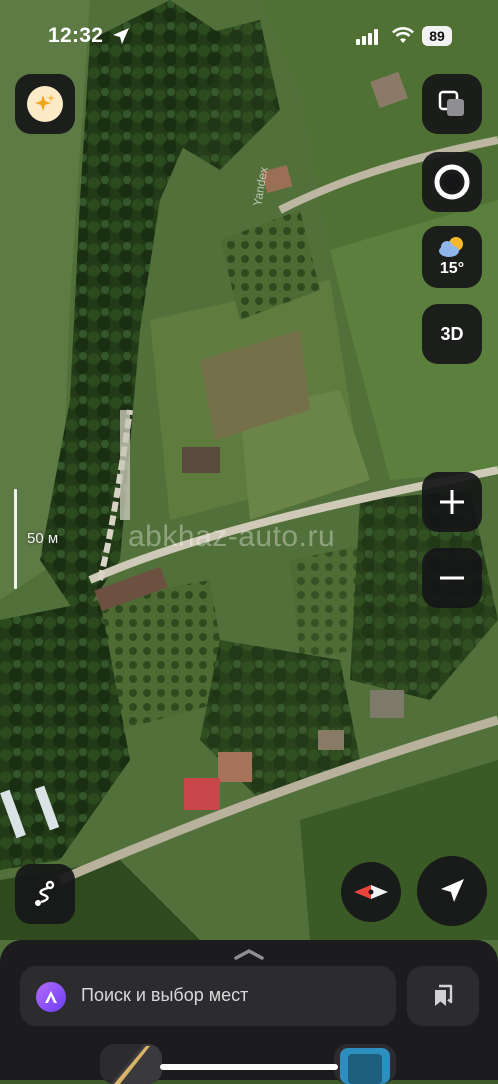 Image resolution: width=498 pixels, height=1084 pixels. Describe the element at coordinates (437, 36) in the screenshot. I see `battery-icon: 89` at that location.